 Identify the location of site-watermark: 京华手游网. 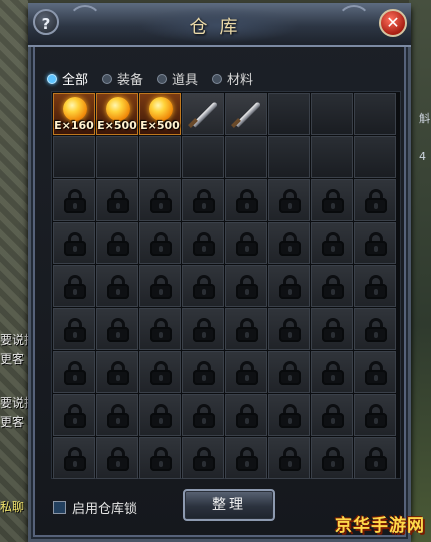
(380, 526).